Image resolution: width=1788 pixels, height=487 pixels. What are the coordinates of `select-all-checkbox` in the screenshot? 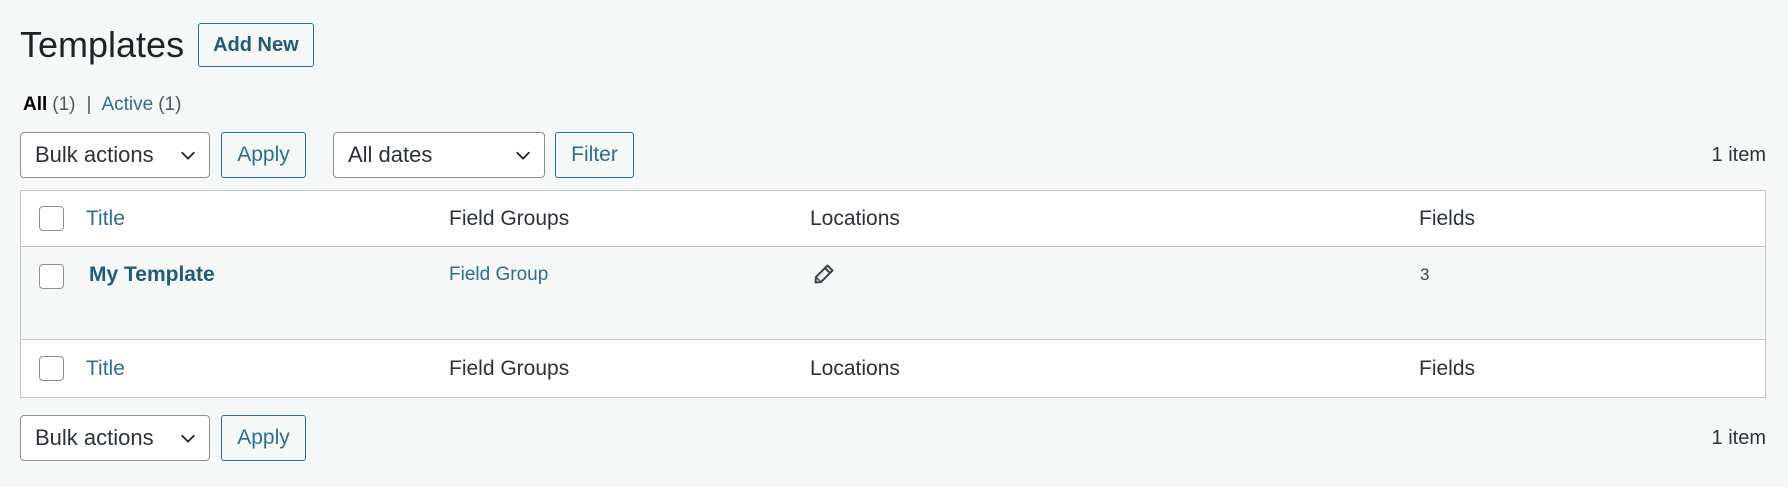 It's located at (51, 218).